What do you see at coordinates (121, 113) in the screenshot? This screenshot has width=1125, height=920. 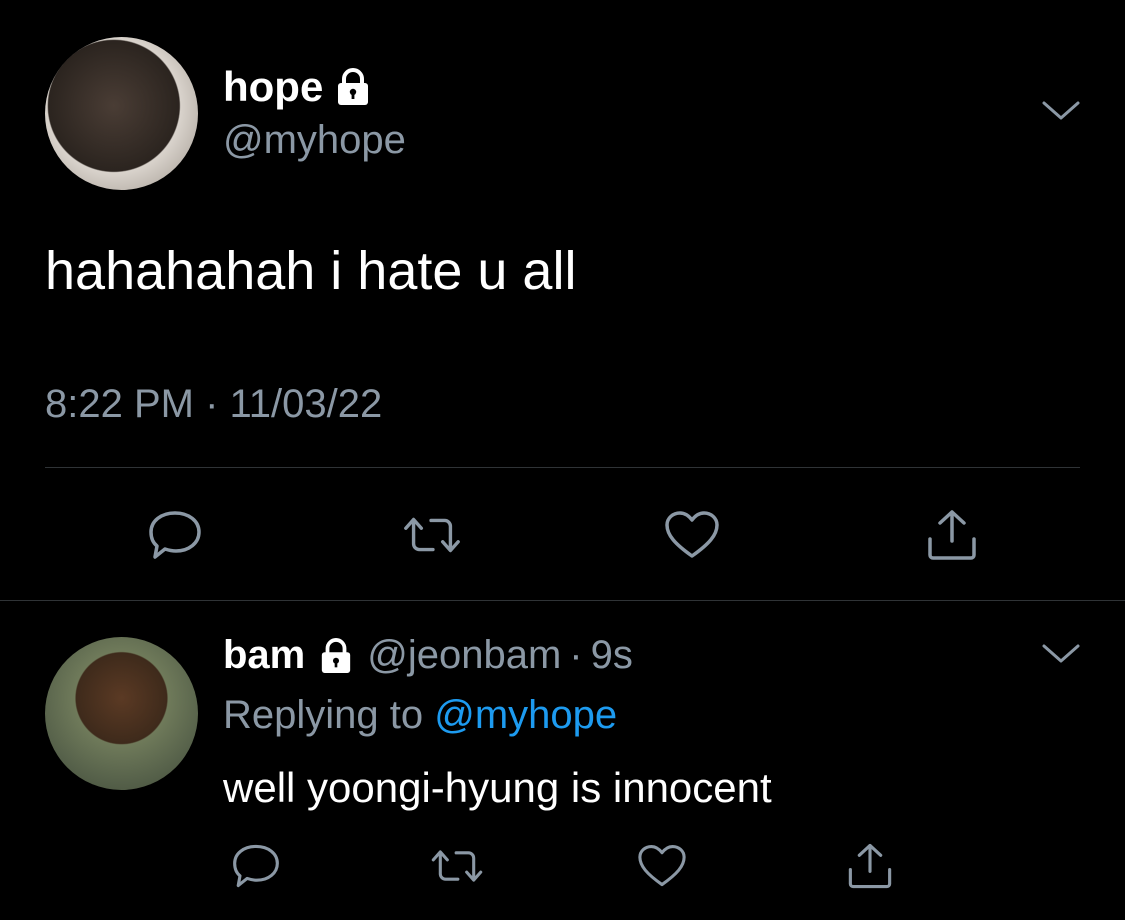 I see `main-tweet-avatar` at bounding box center [121, 113].